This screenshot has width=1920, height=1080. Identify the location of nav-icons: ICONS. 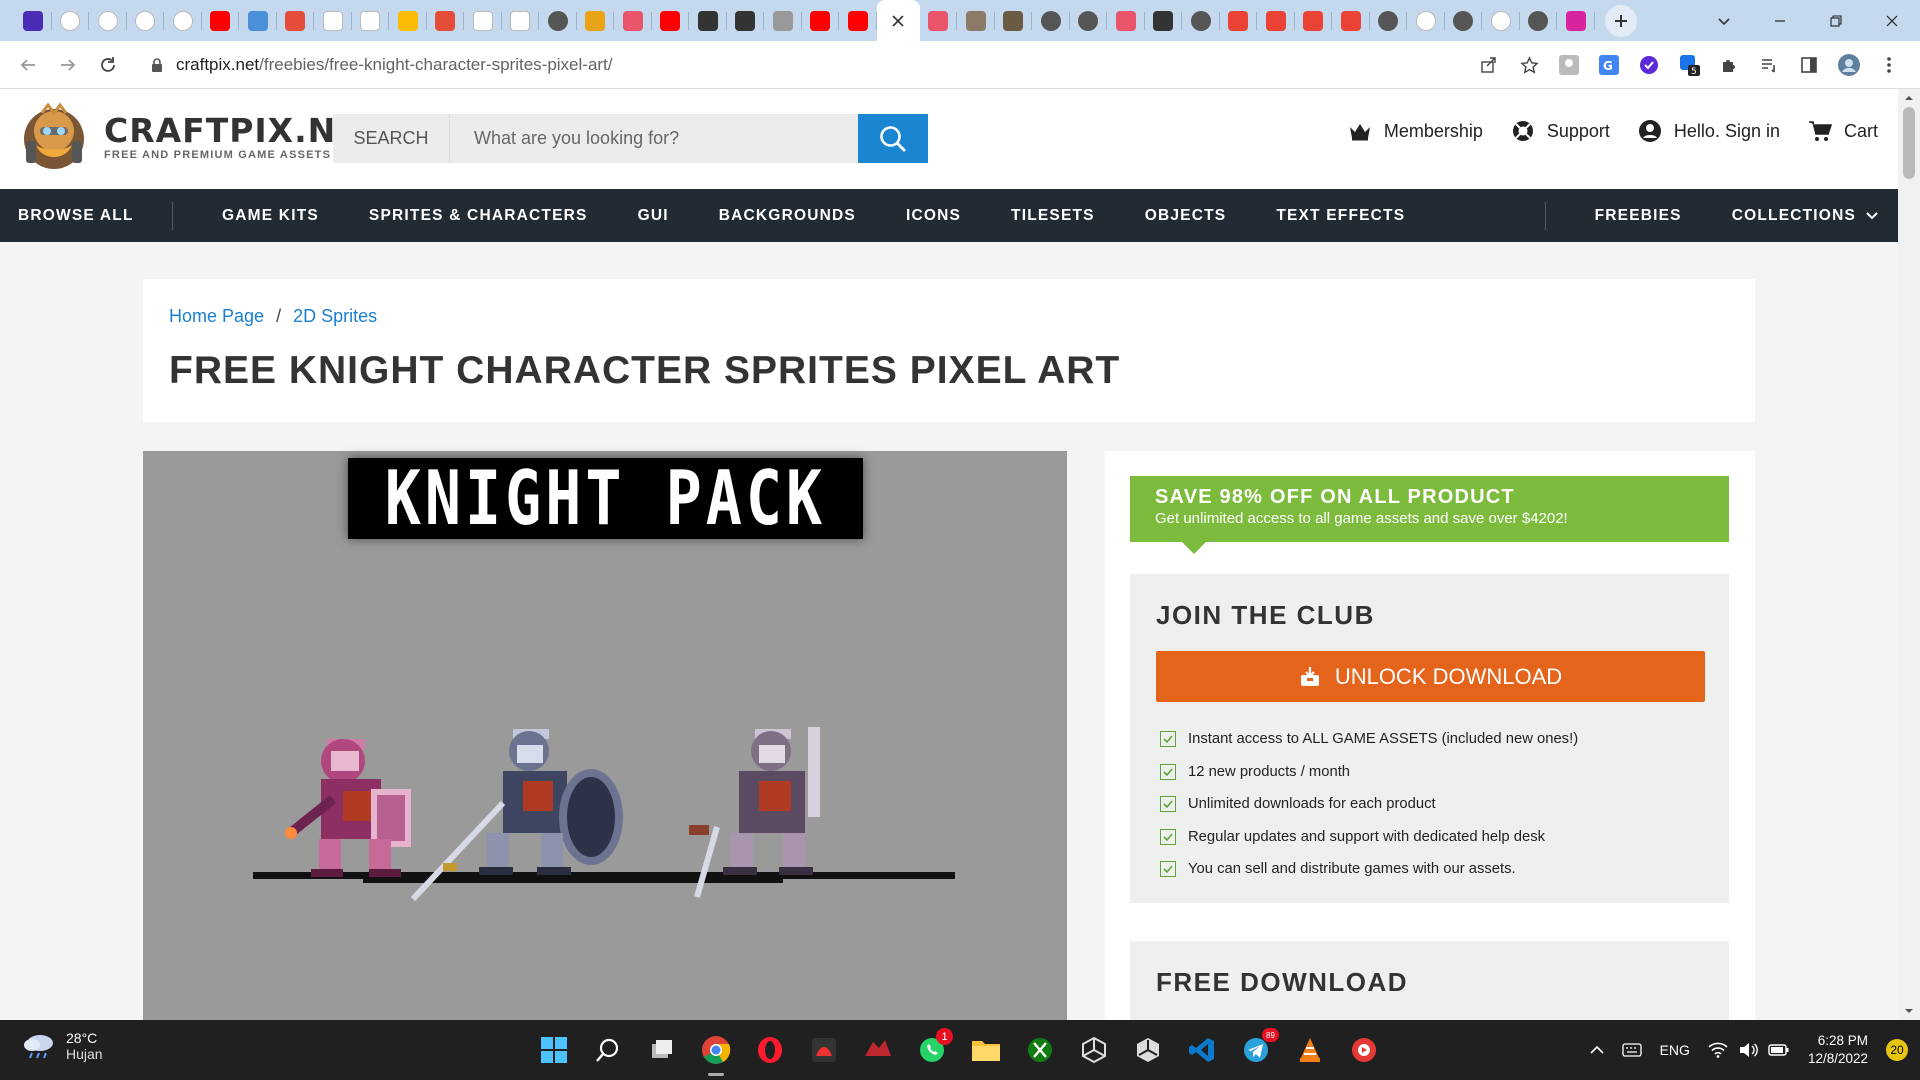
(933, 215).